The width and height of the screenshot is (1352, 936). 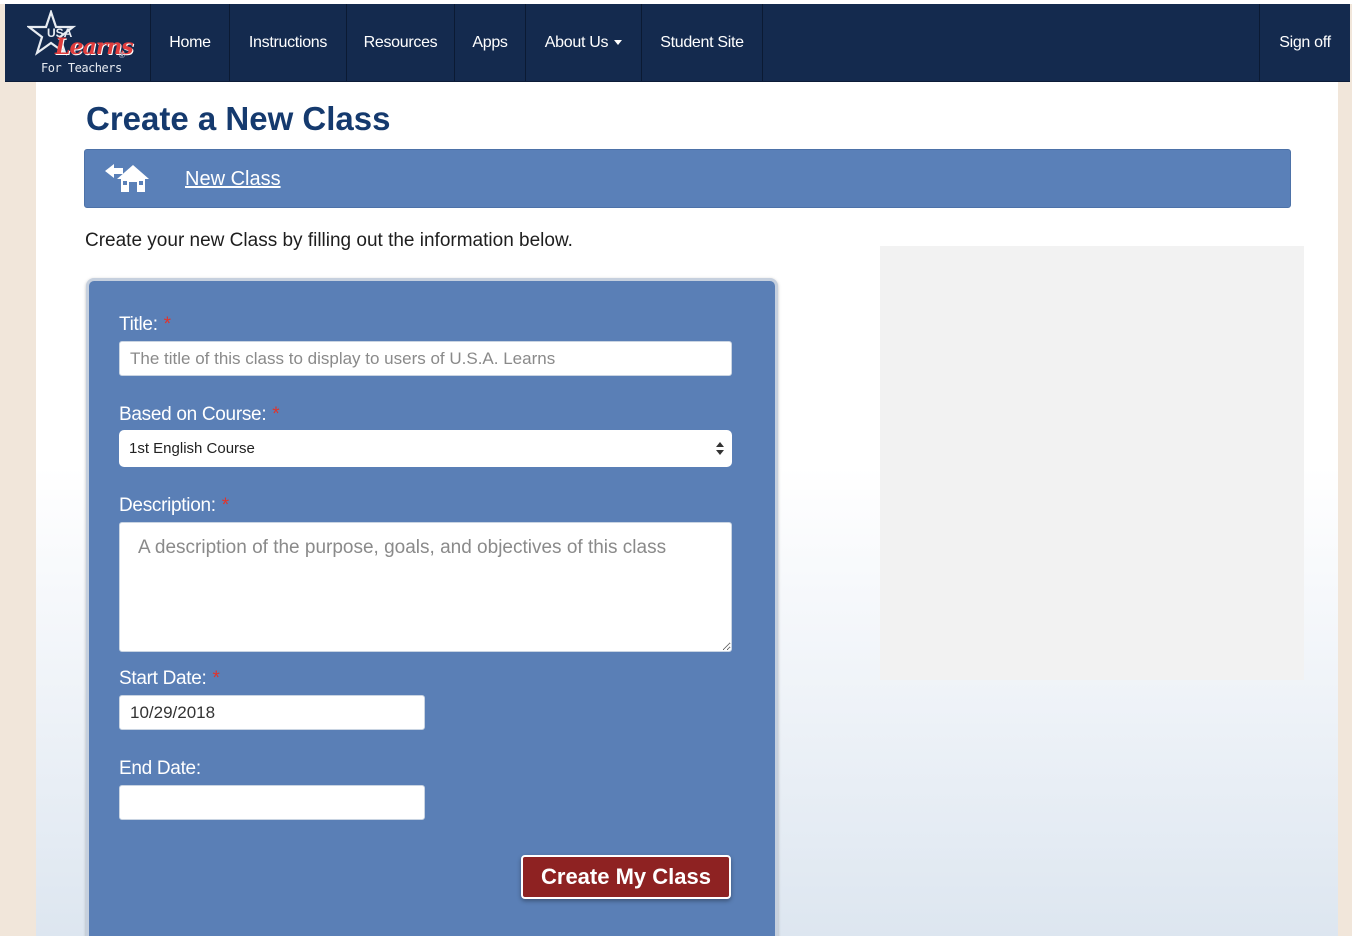 I want to click on breadcrumb: New Class, so click(x=687, y=178).